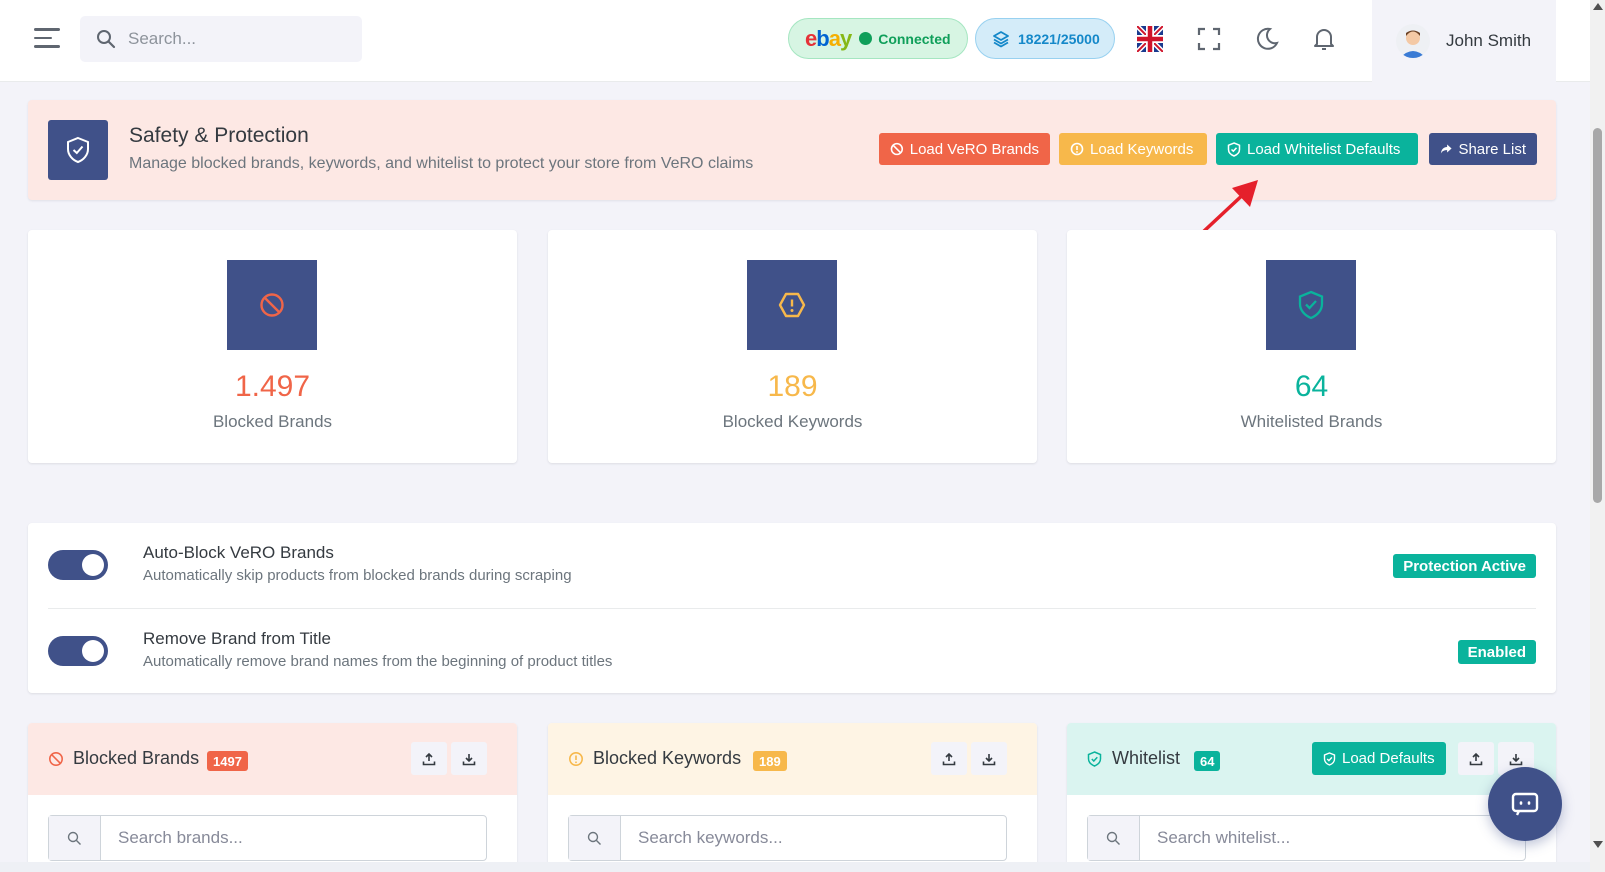 The width and height of the screenshot is (1605, 872). What do you see at coordinates (1267, 39) in the screenshot?
I see `dark-mode-icon` at bounding box center [1267, 39].